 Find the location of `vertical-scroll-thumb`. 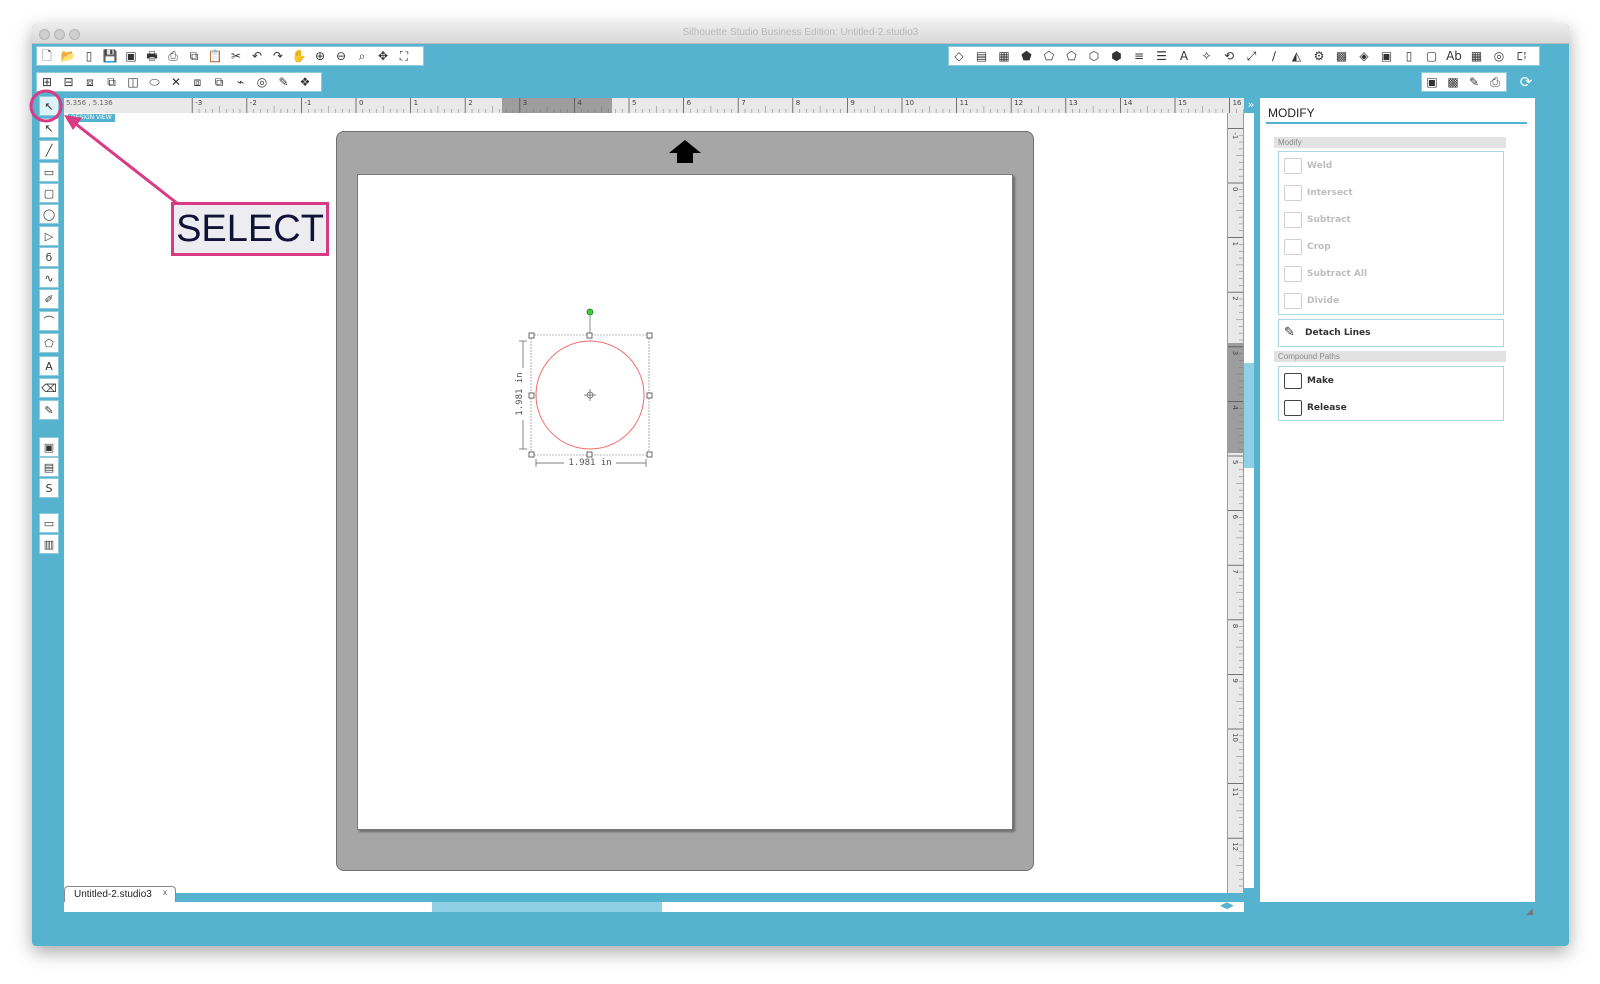

vertical-scroll-thumb is located at coordinates (1249, 415).